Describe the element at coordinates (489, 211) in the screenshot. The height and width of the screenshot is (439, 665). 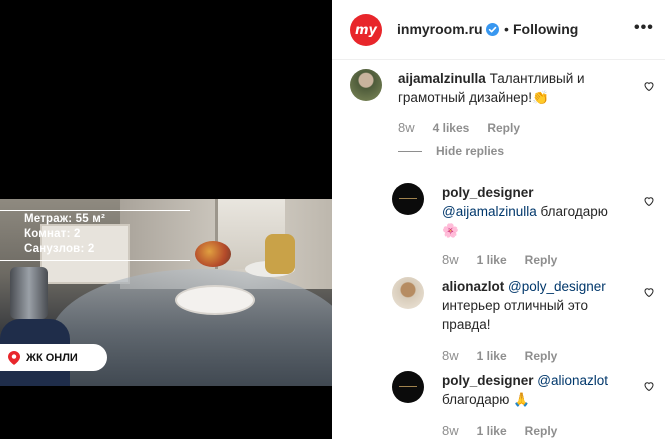
I see `comment-mention: @aijamalzinulla` at that location.